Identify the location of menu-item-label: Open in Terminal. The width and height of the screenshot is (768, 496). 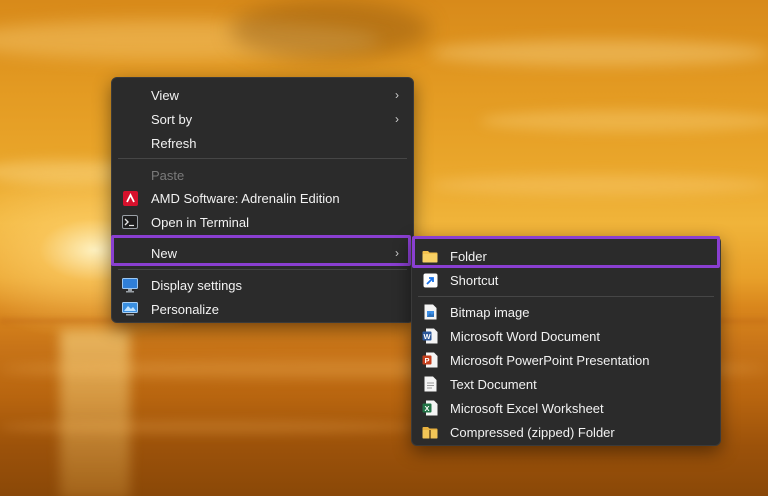
(200, 222).